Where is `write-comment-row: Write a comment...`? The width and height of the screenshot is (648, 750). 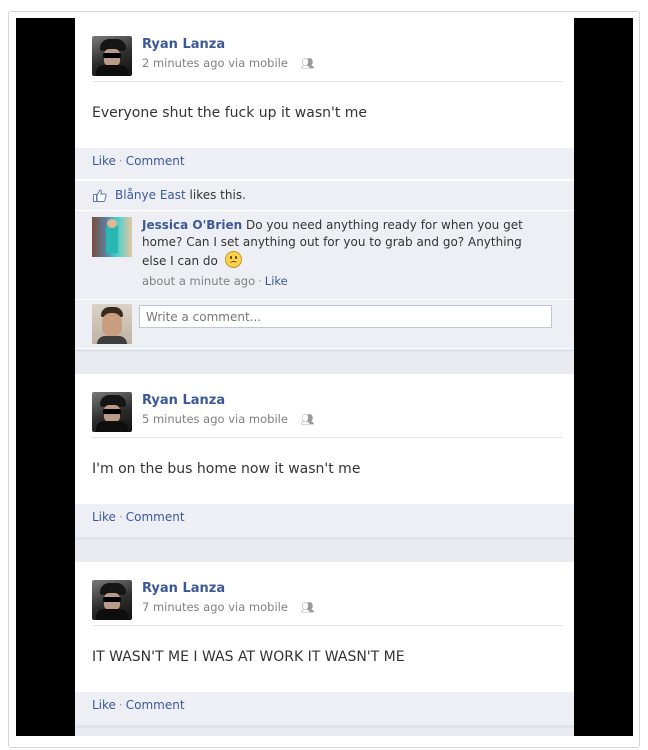
write-comment-row: Write a comment... is located at coordinates (324, 323).